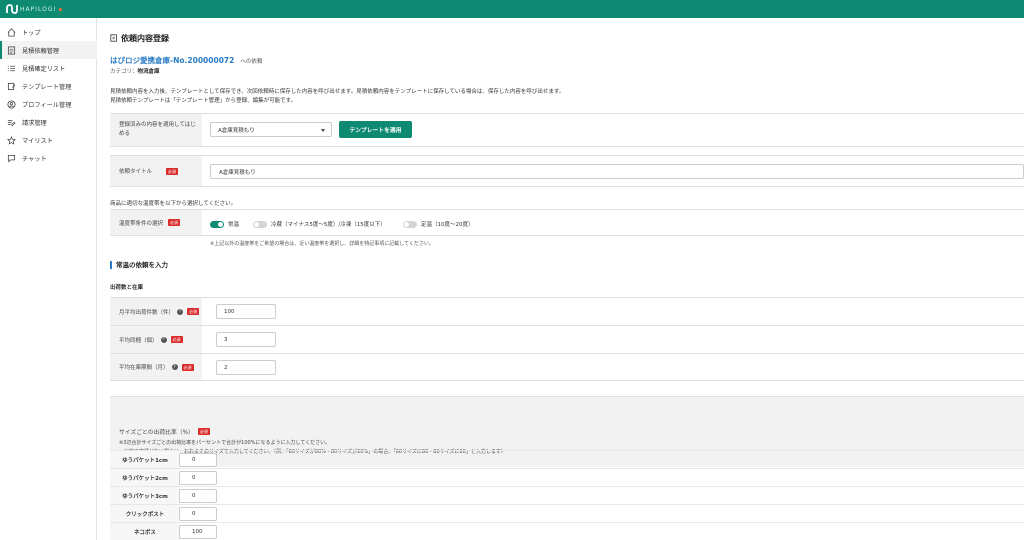 This screenshot has height=540, width=1024. Describe the element at coordinates (447, 225) in the screenshot. I see `toggle-label: 定温（10度〜20度）` at that location.